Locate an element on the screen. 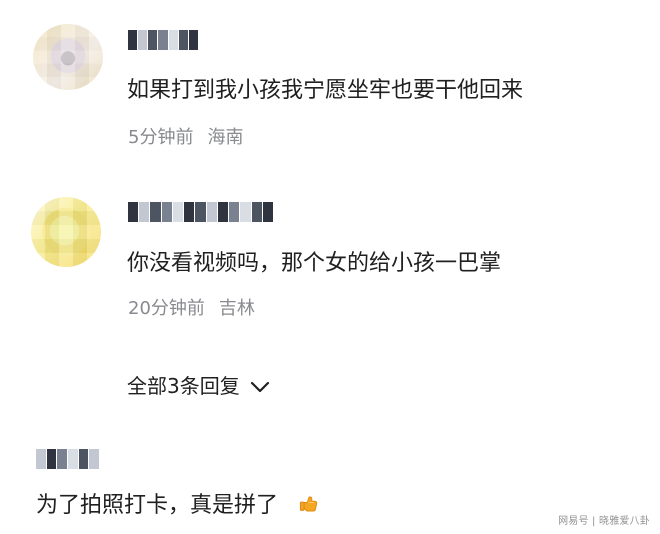 This screenshot has height=534, width=660. location: 吉林 is located at coordinates (236, 308).